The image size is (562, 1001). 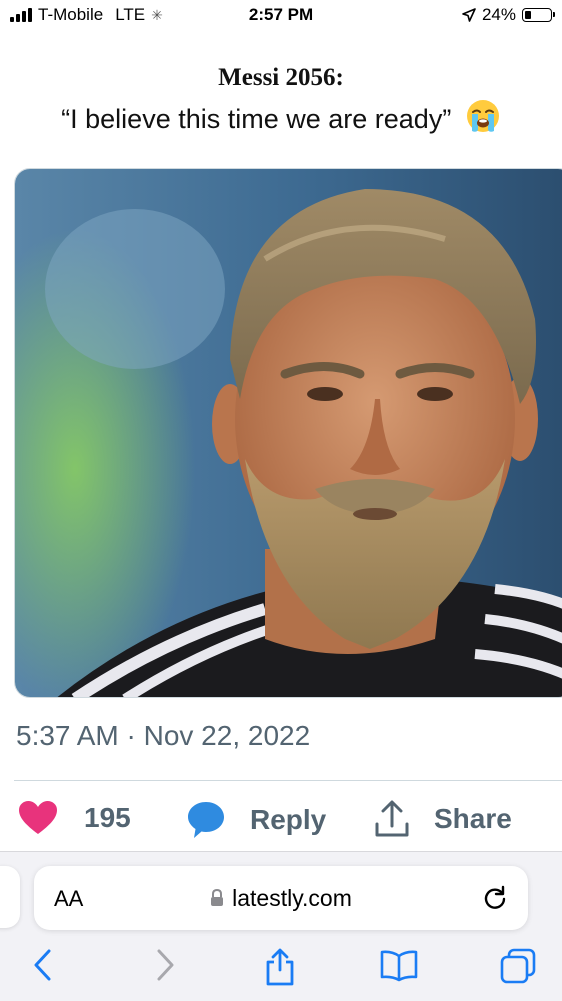 I want to click on reply-button: Reply, so click(x=256, y=820).